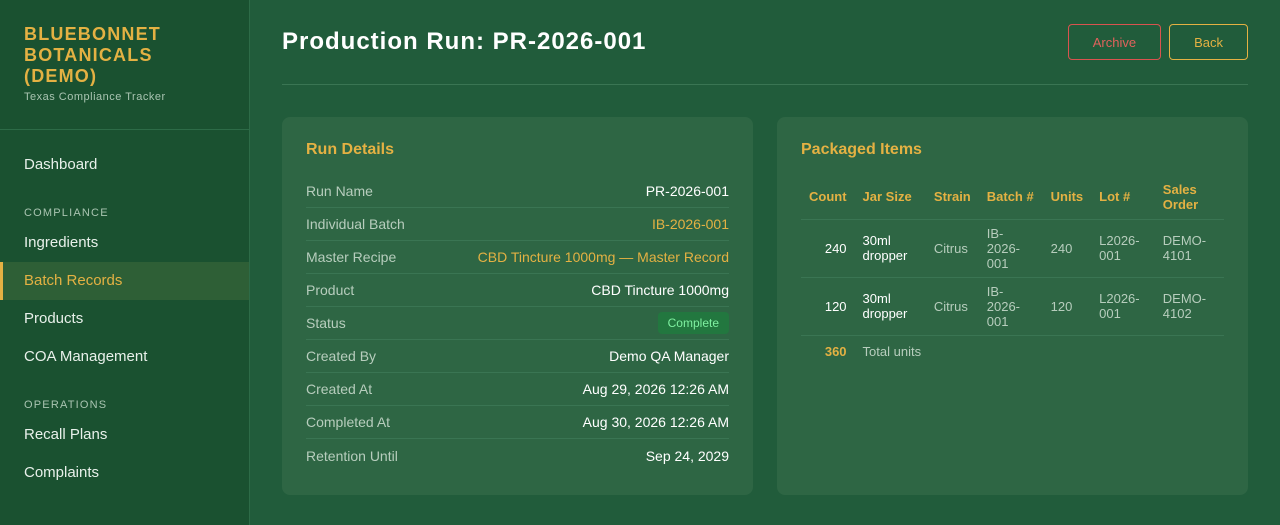  Describe the element at coordinates (890, 197) in the screenshot. I see `column-header-jar-size: Jar Size` at that location.